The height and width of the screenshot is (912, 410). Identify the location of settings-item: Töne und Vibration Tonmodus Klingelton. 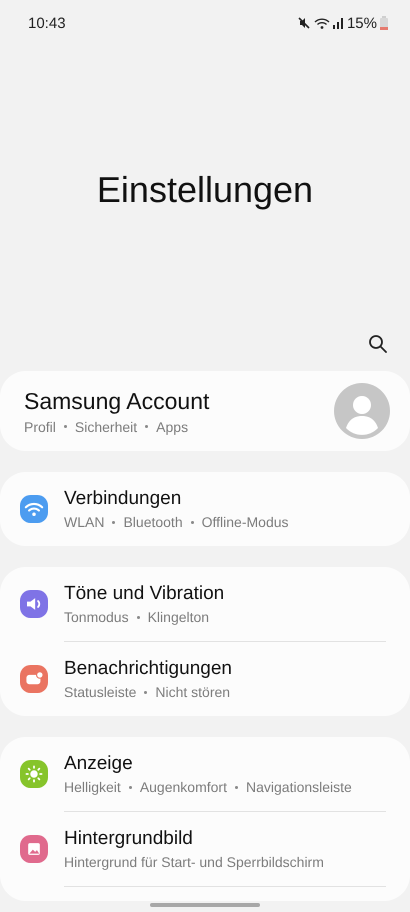
(205, 604).